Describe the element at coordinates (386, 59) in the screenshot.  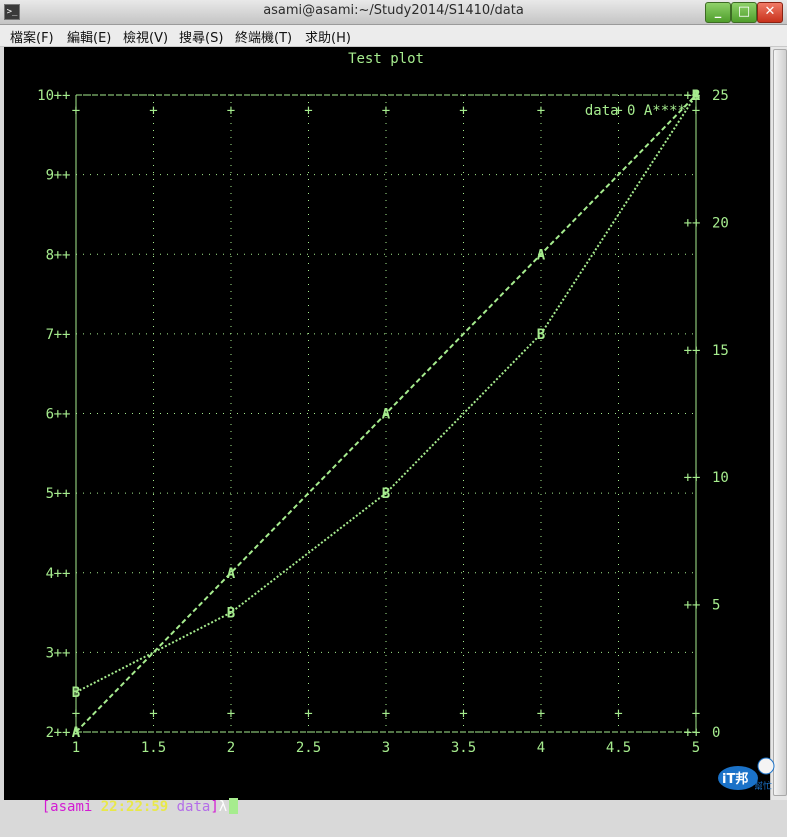
I see `chart-title: Test plot` at that location.